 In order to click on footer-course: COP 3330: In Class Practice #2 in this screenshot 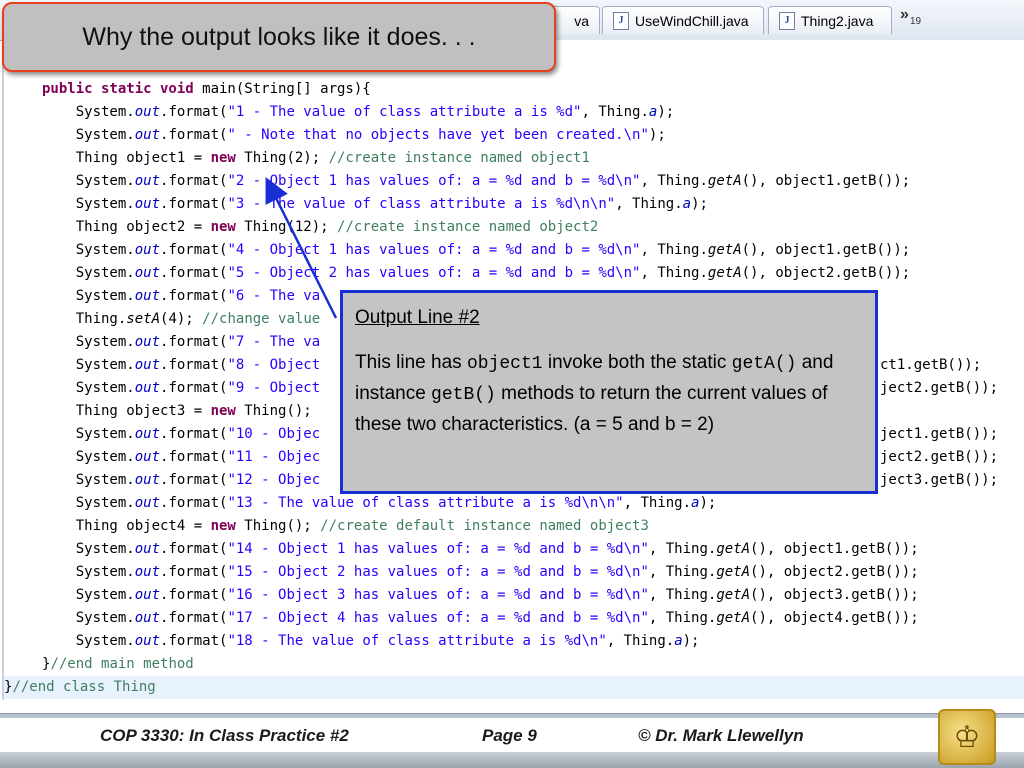, I will do `click(224, 735)`.